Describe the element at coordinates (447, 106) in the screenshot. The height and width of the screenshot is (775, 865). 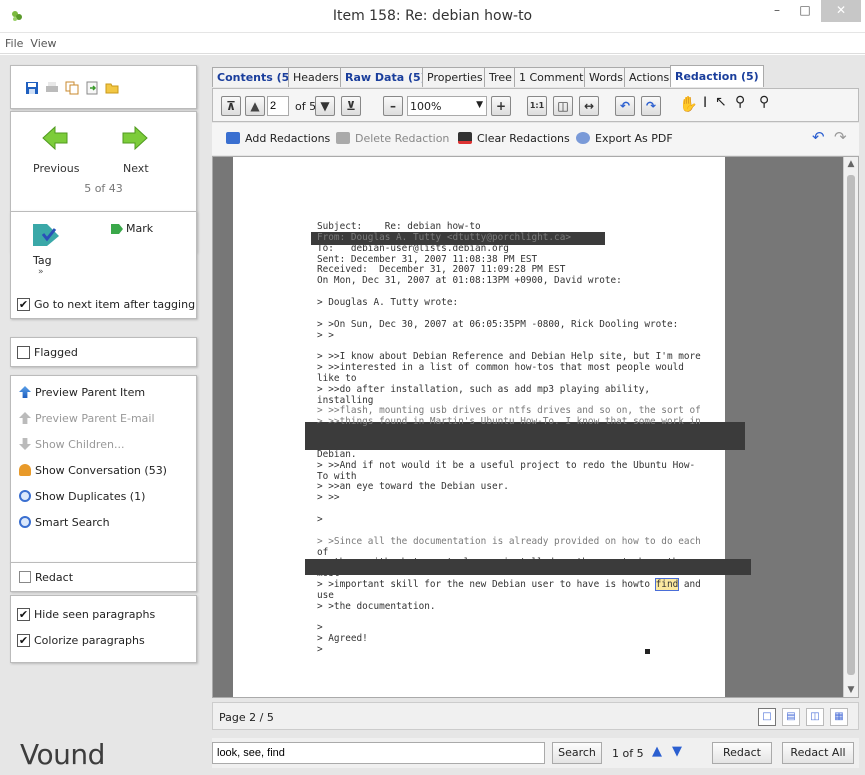
I see `zoom-select: 100% ▼` at that location.